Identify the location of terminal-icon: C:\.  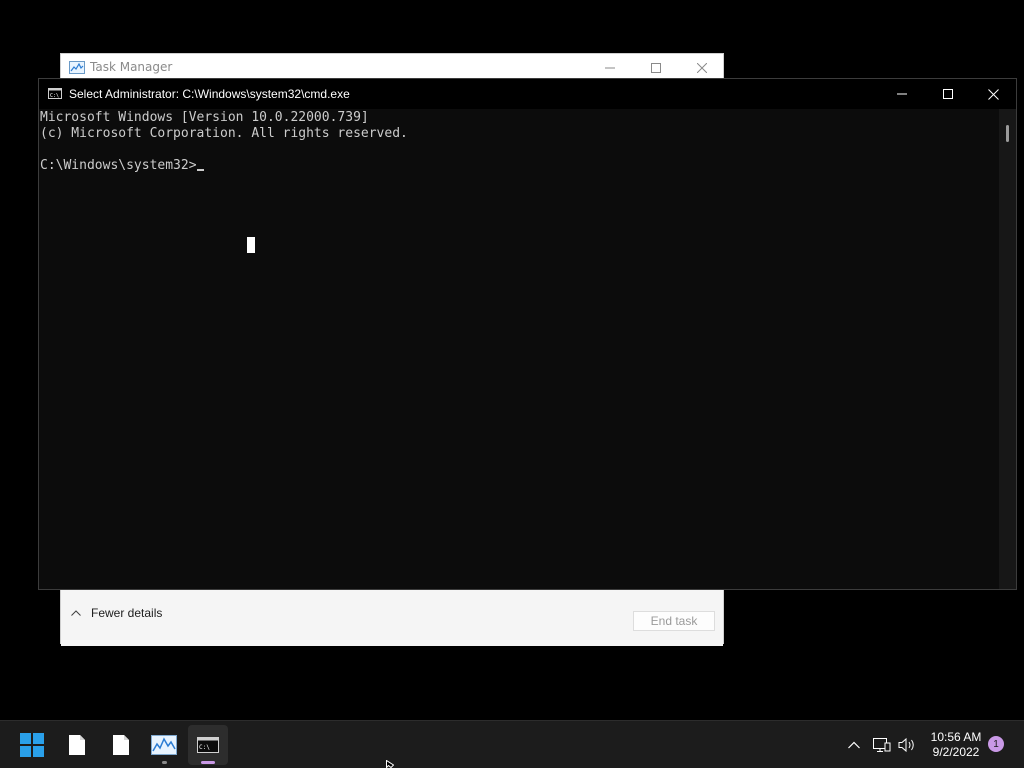
(208, 745).